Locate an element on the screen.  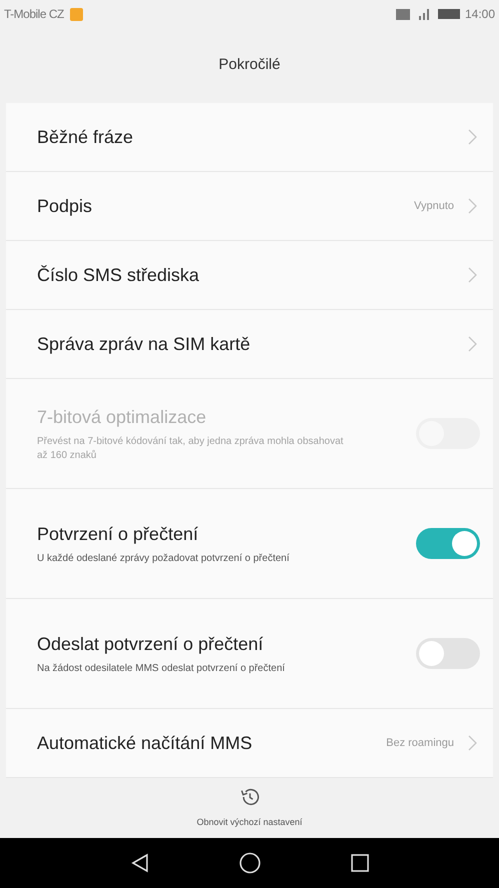
settings-row: Správa zpráv na SIM kartě is located at coordinates (249, 344).